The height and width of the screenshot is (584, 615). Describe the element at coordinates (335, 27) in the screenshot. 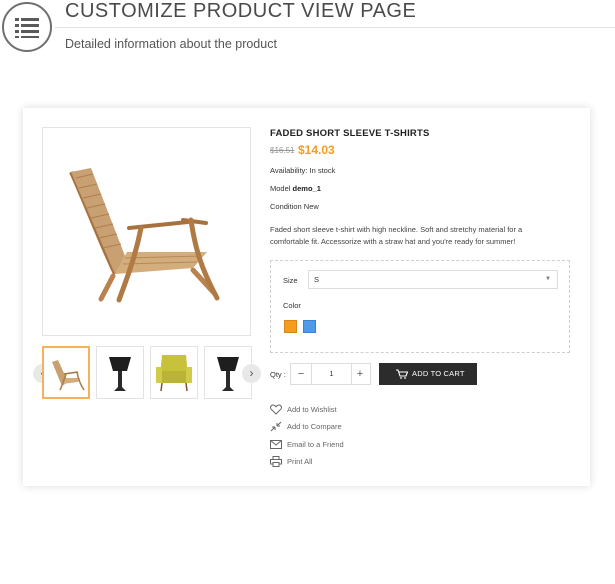

I see `title-divider` at that location.